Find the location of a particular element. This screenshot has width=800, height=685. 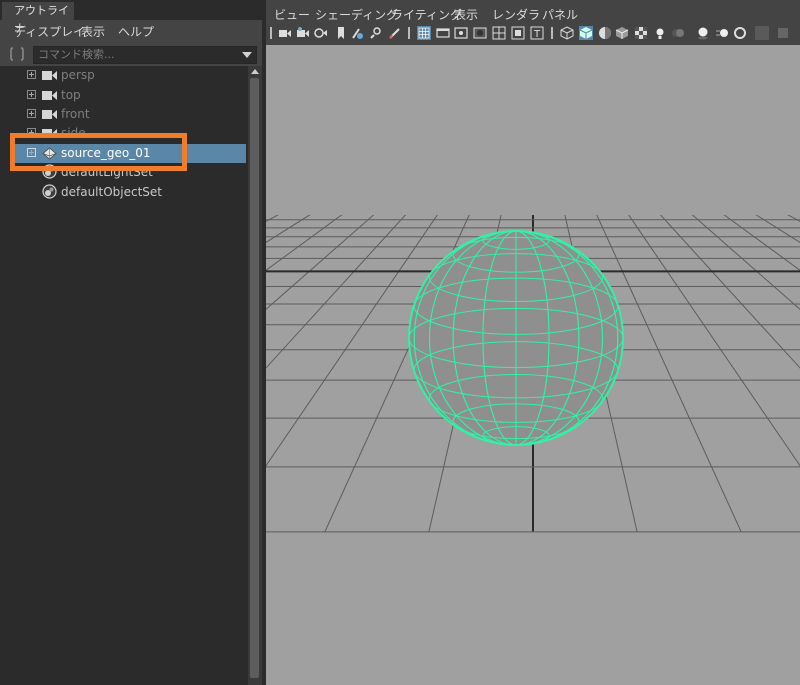

item-label: defaultObjectSet is located at coordinates (112, 192).